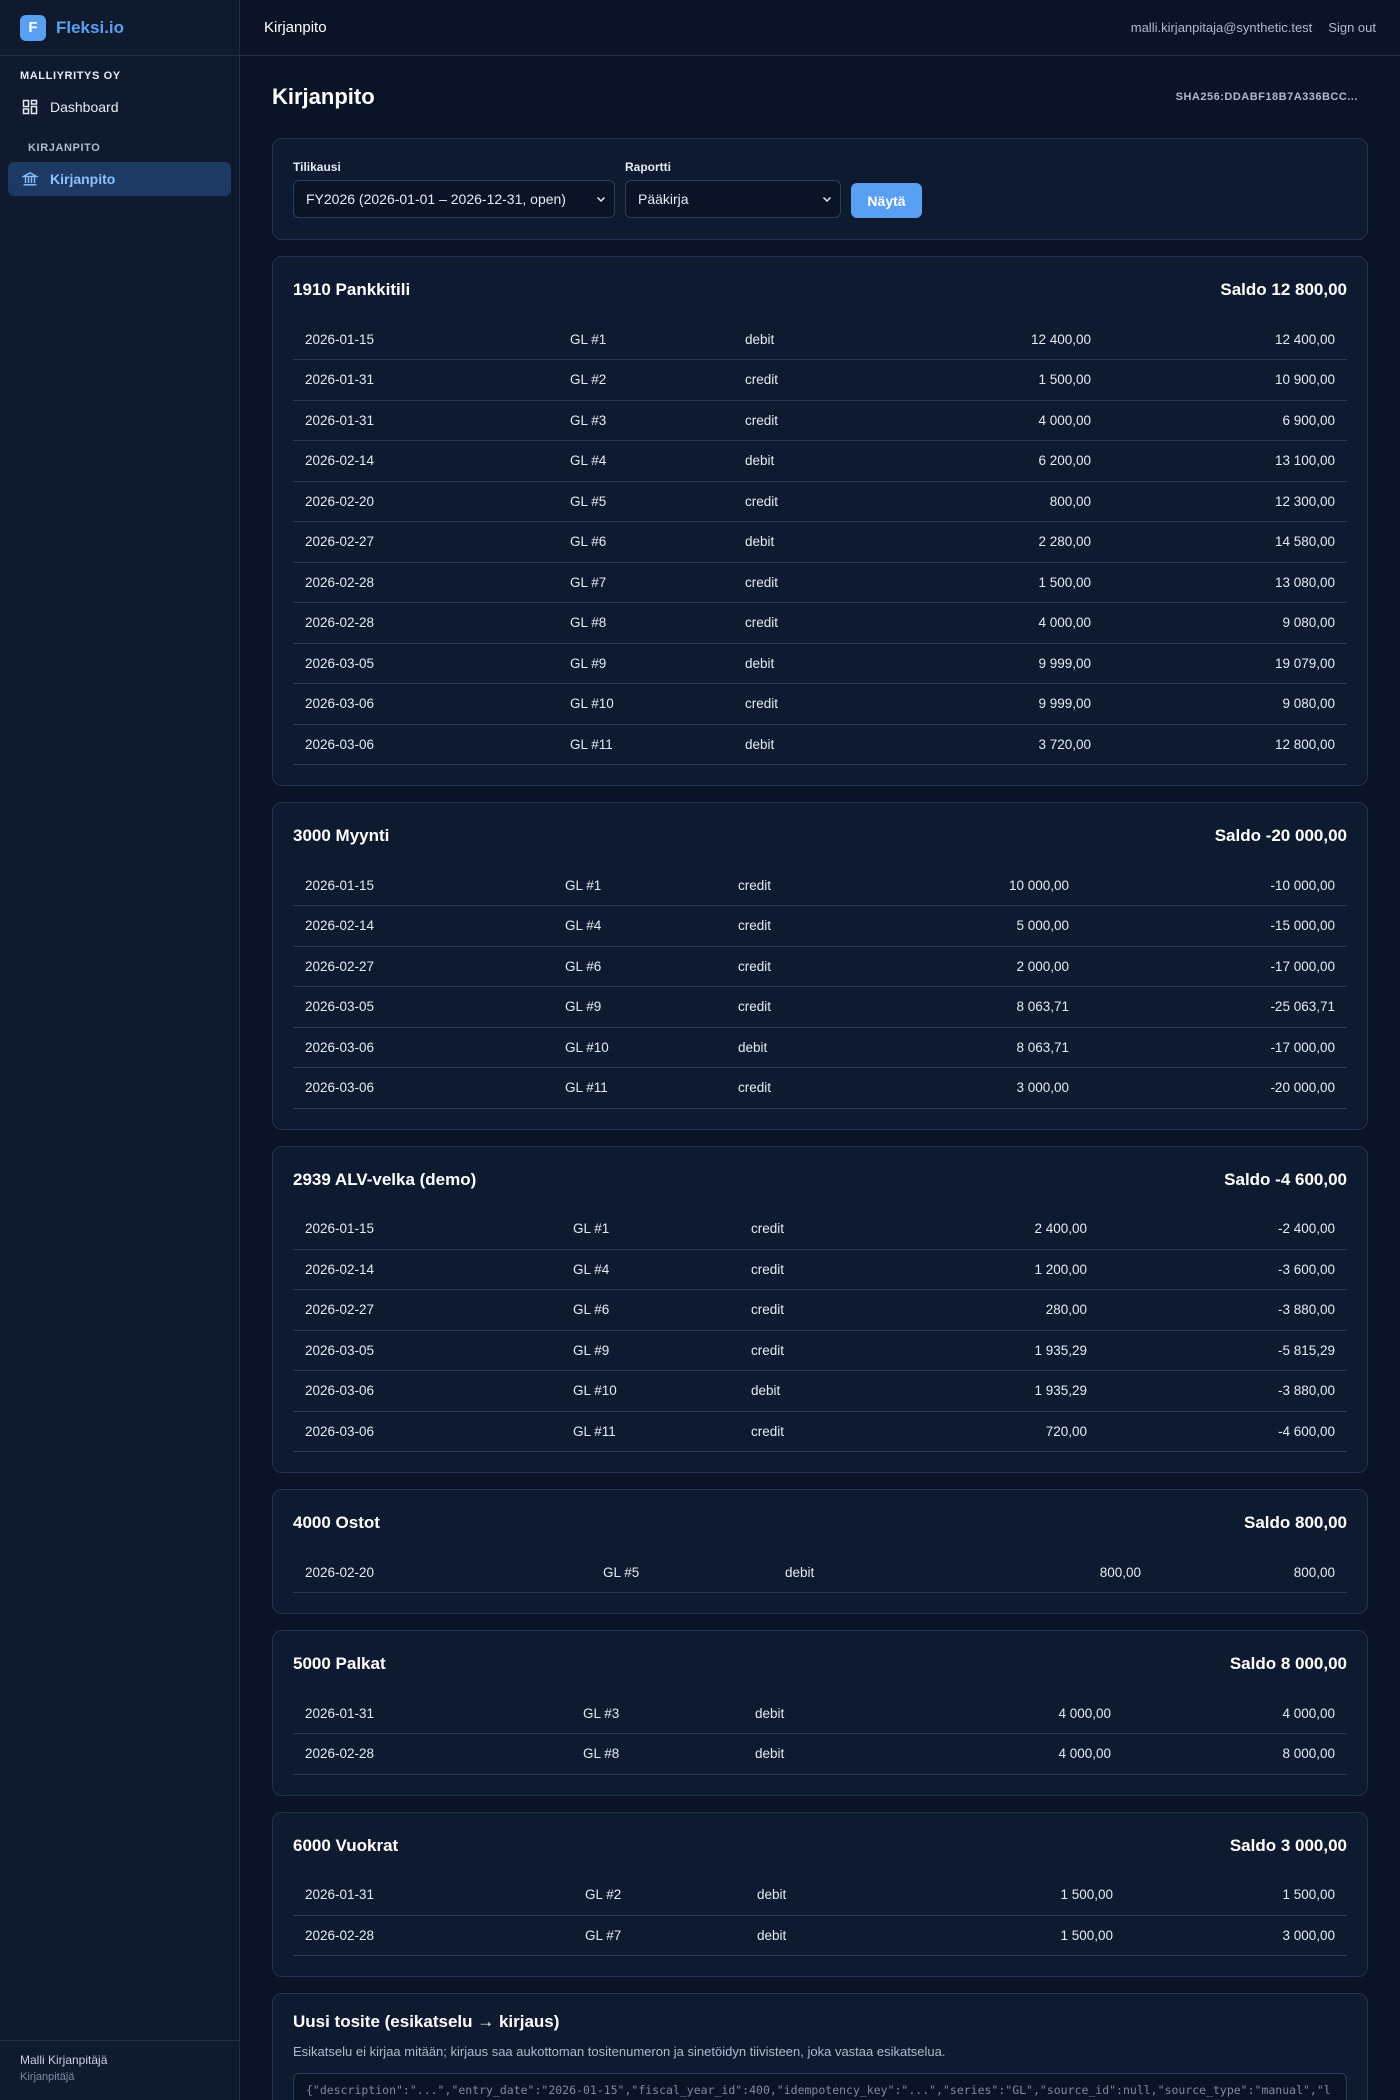 This screenshot has width=1400, height=2100. I want to click on table-row: 2026-01-15 GL #1 debit 12 400,00 12 400,00, so click(820, 339).